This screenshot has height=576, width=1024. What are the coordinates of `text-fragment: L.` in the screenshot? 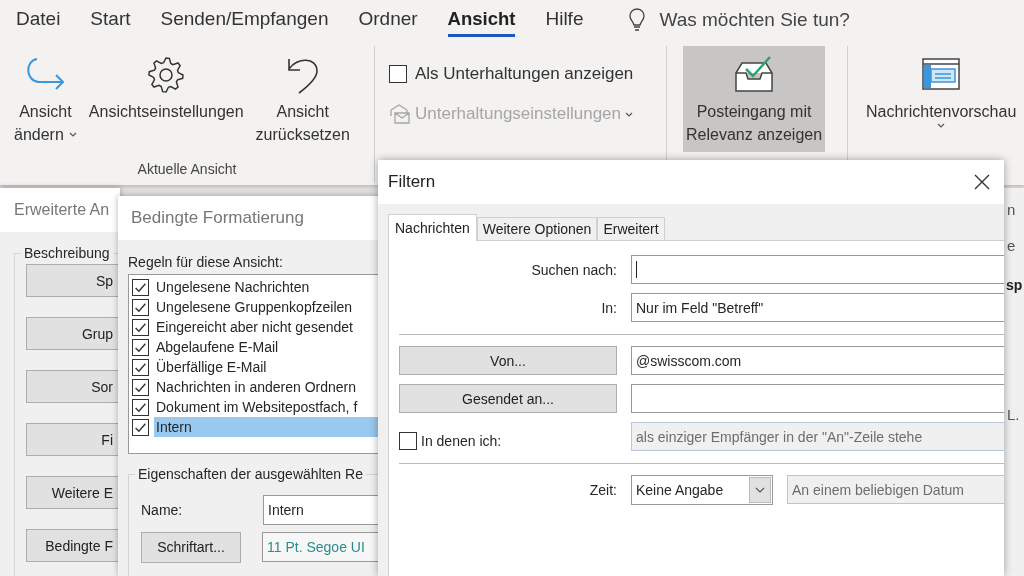 It's located at (1013, 415).